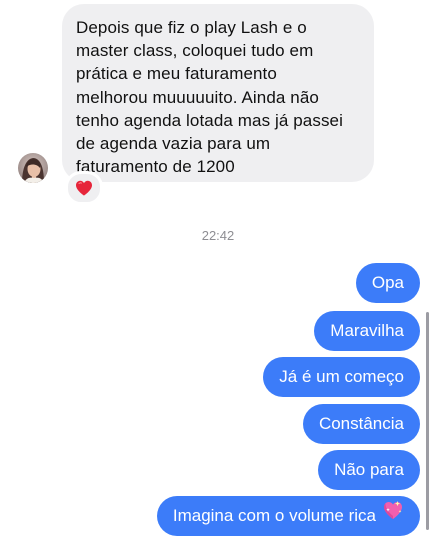 The width and height of the screenshot is (436, 543). What do you see at coordinates (393, 515) in the screenshot?
I see `sparkling-heart-icon` at bounding box center [393, 515].